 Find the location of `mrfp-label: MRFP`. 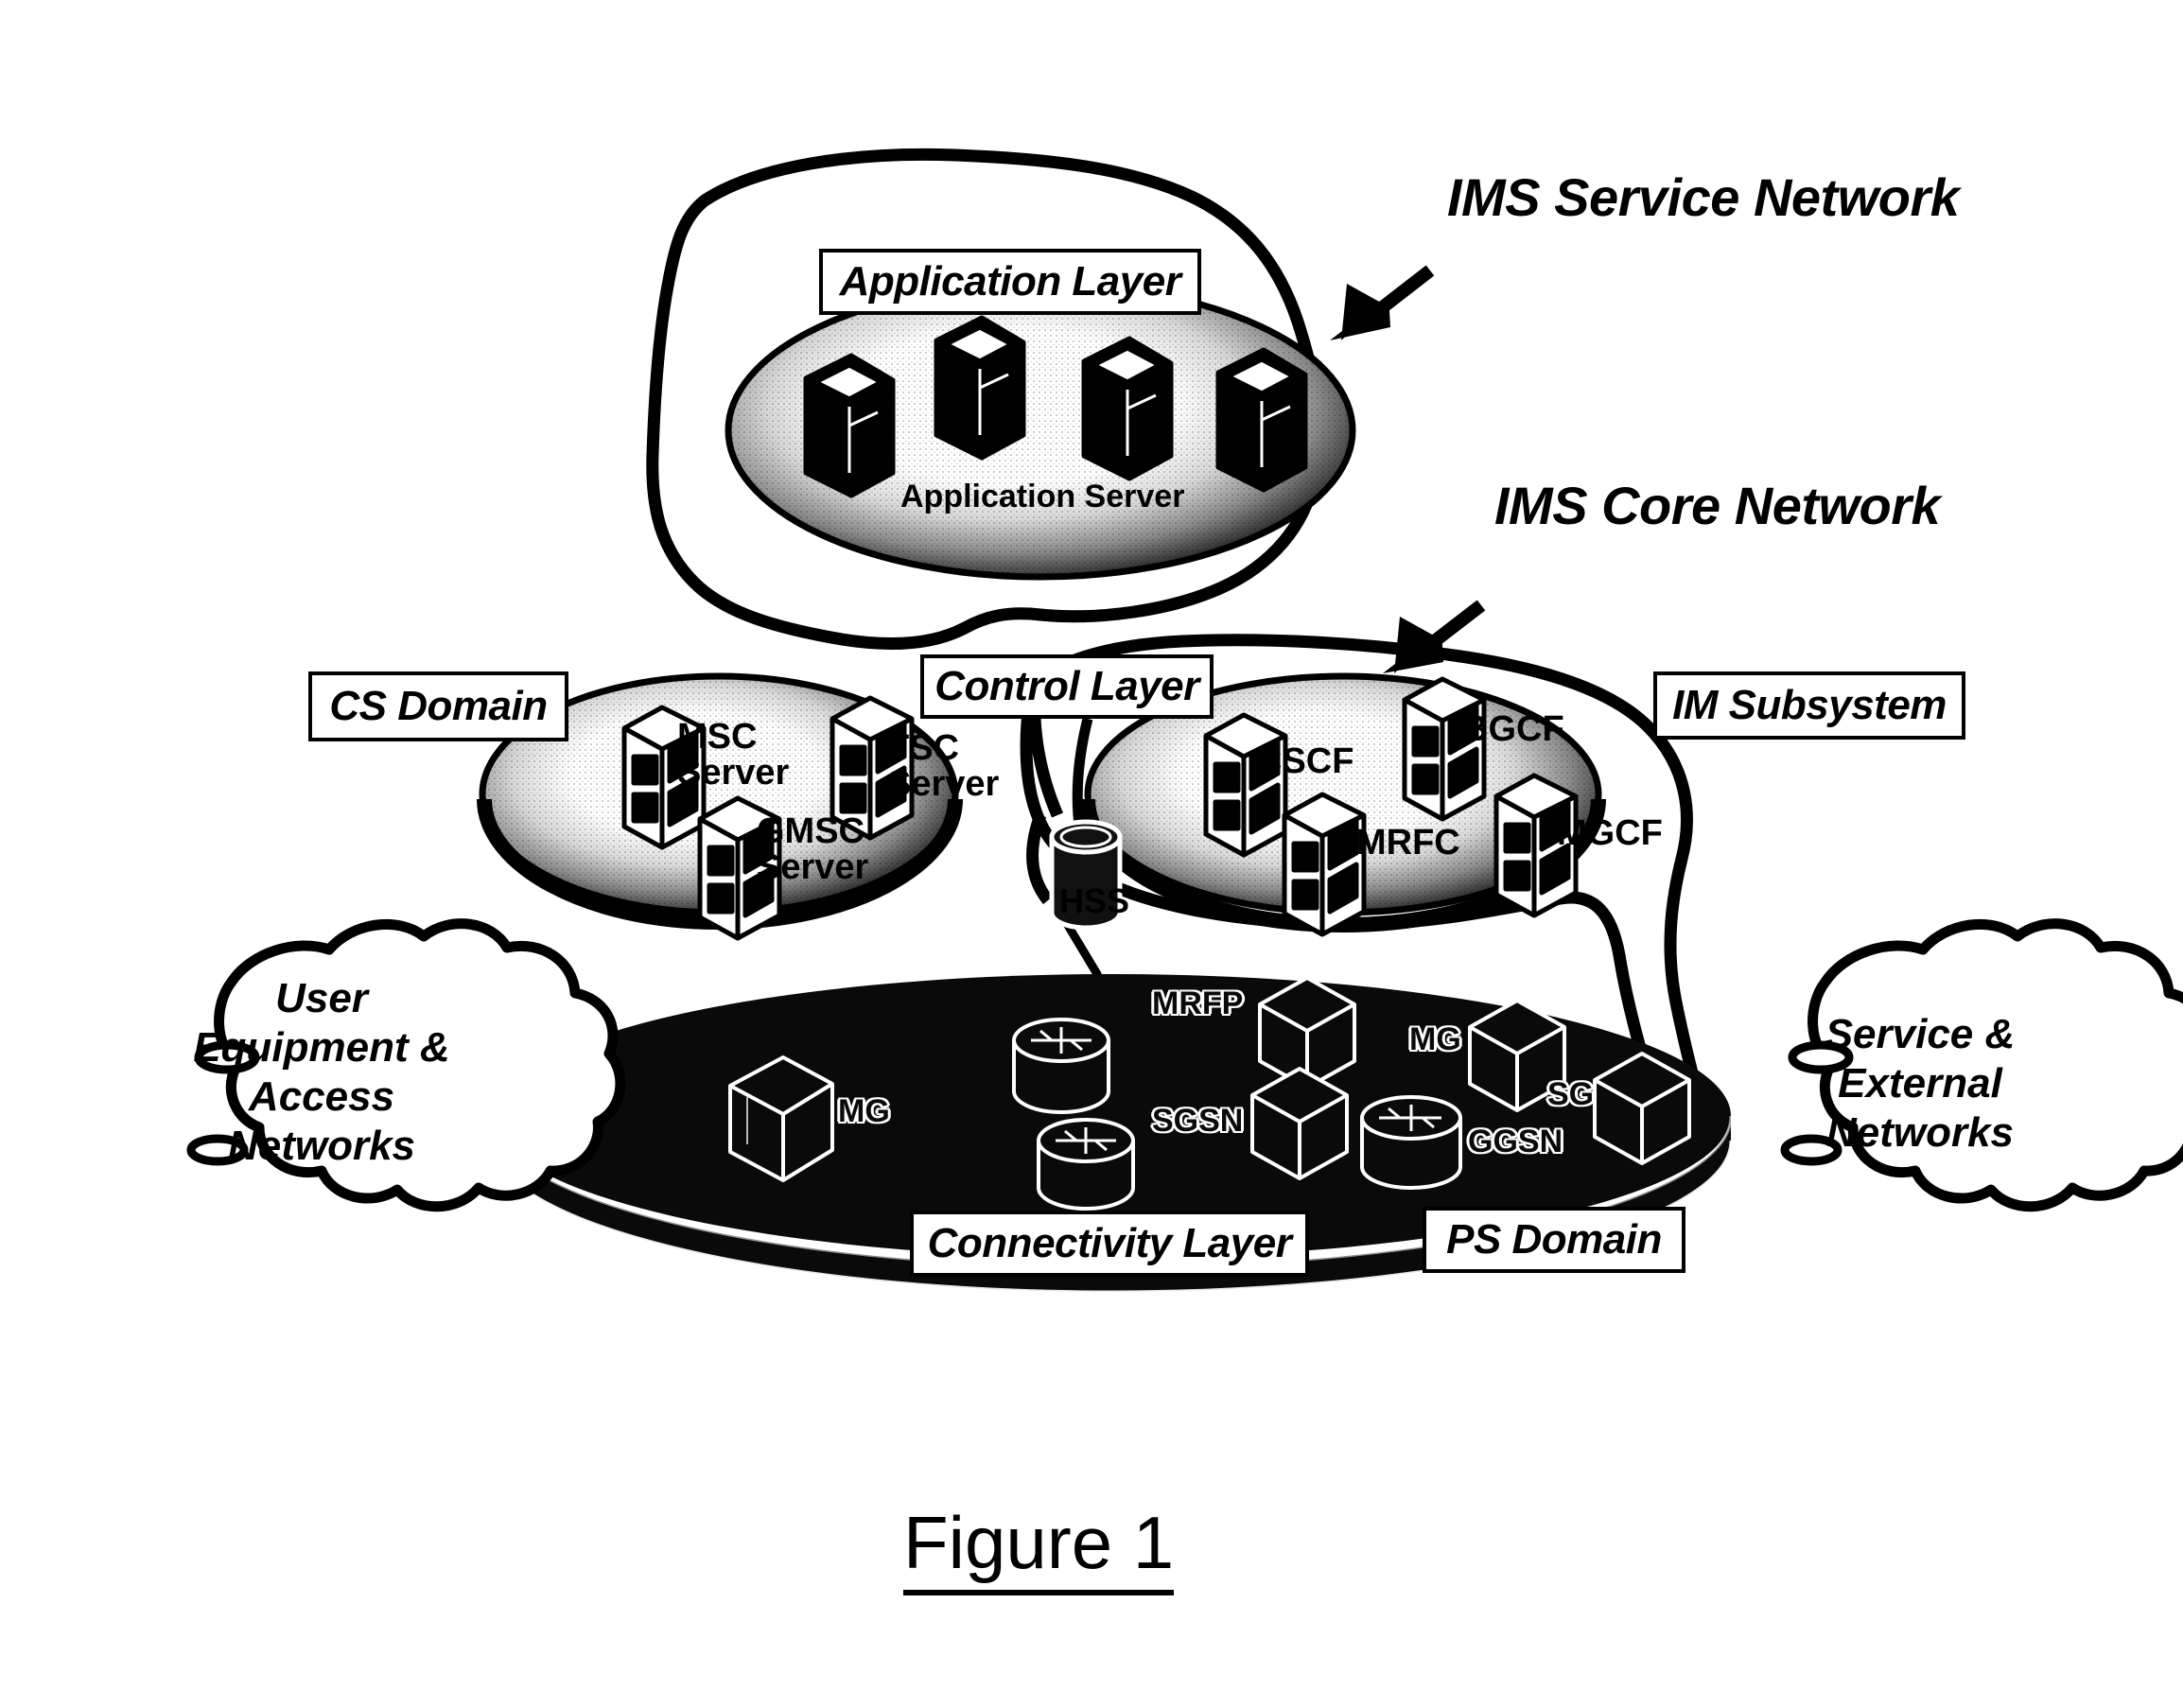

mrfp-label: MRFP is located at coordinates (1198, 1003).